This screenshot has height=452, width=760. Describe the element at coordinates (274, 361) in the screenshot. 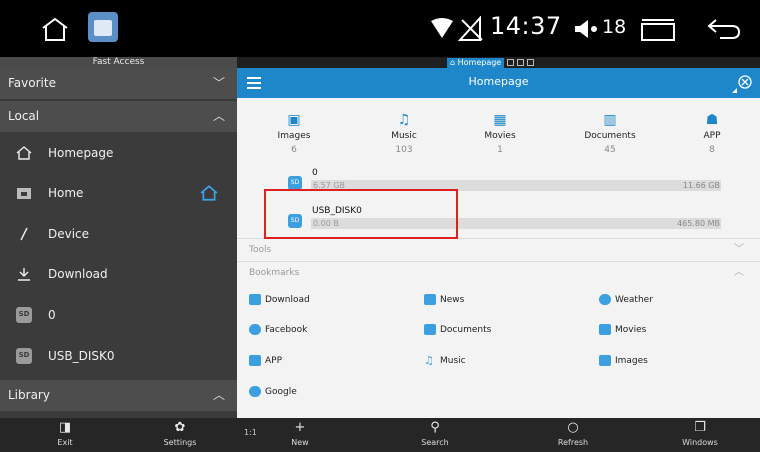

I see `bookmark-label: APP` at that location.